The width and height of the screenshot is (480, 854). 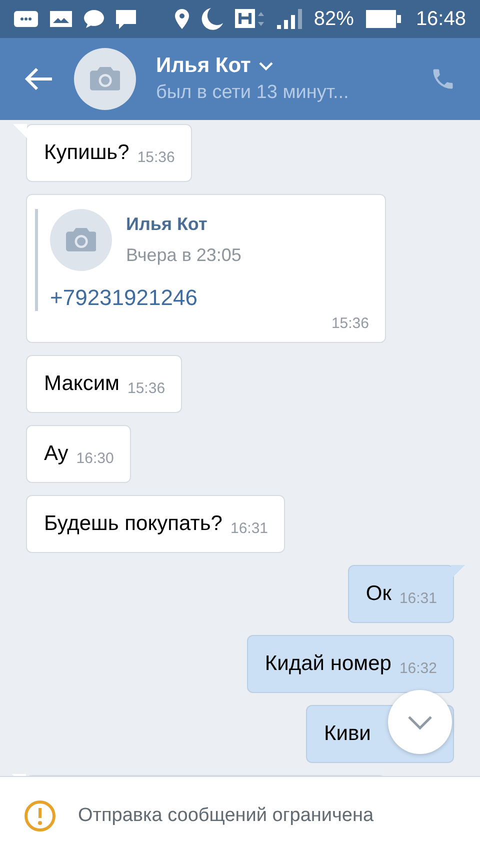 I want to click on message-text: Максим, so click(x=82, y=384).